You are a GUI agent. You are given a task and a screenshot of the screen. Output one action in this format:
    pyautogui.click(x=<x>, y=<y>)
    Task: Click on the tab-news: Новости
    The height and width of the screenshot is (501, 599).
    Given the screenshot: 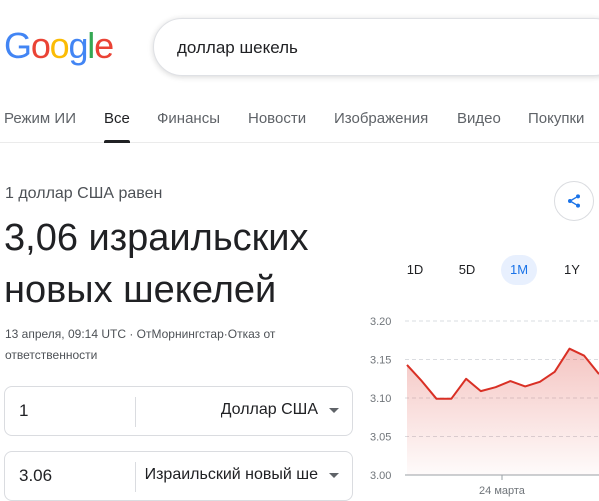 What is the action you would take?
    pyautogui.click(x=277, y=118)
    